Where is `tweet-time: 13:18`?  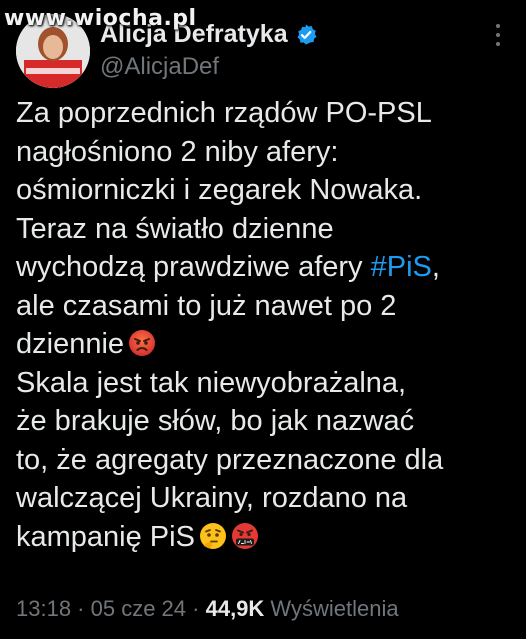
tweet-time: 13:18 is located at coordinates (43, 608).